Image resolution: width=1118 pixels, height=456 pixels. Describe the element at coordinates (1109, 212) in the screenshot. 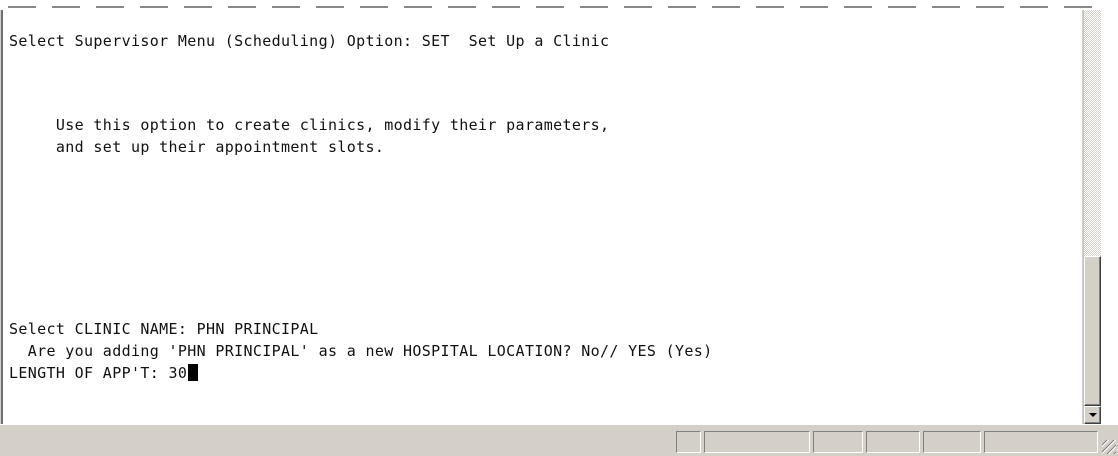

I see `right-margin` at that location.